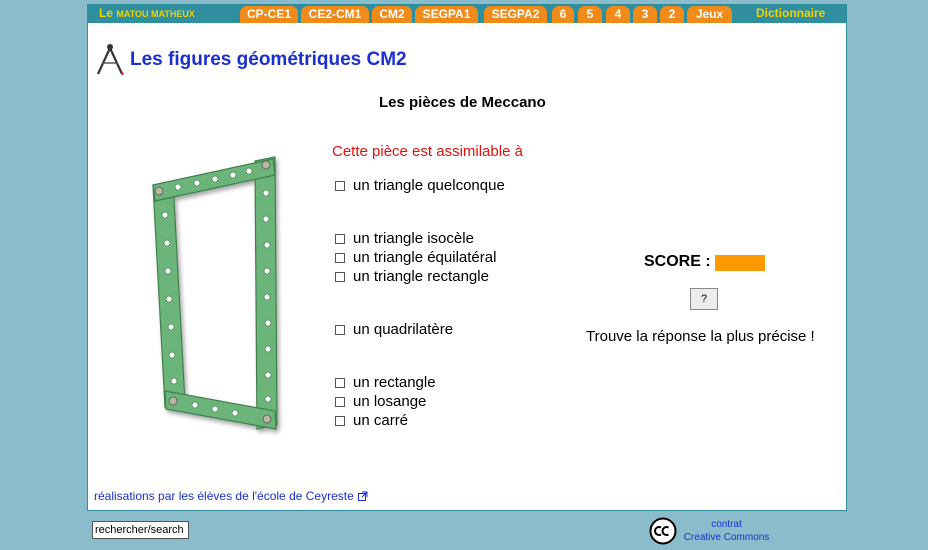  I want to click on dictionary-link: Dictionnaire, so click(790, 13).